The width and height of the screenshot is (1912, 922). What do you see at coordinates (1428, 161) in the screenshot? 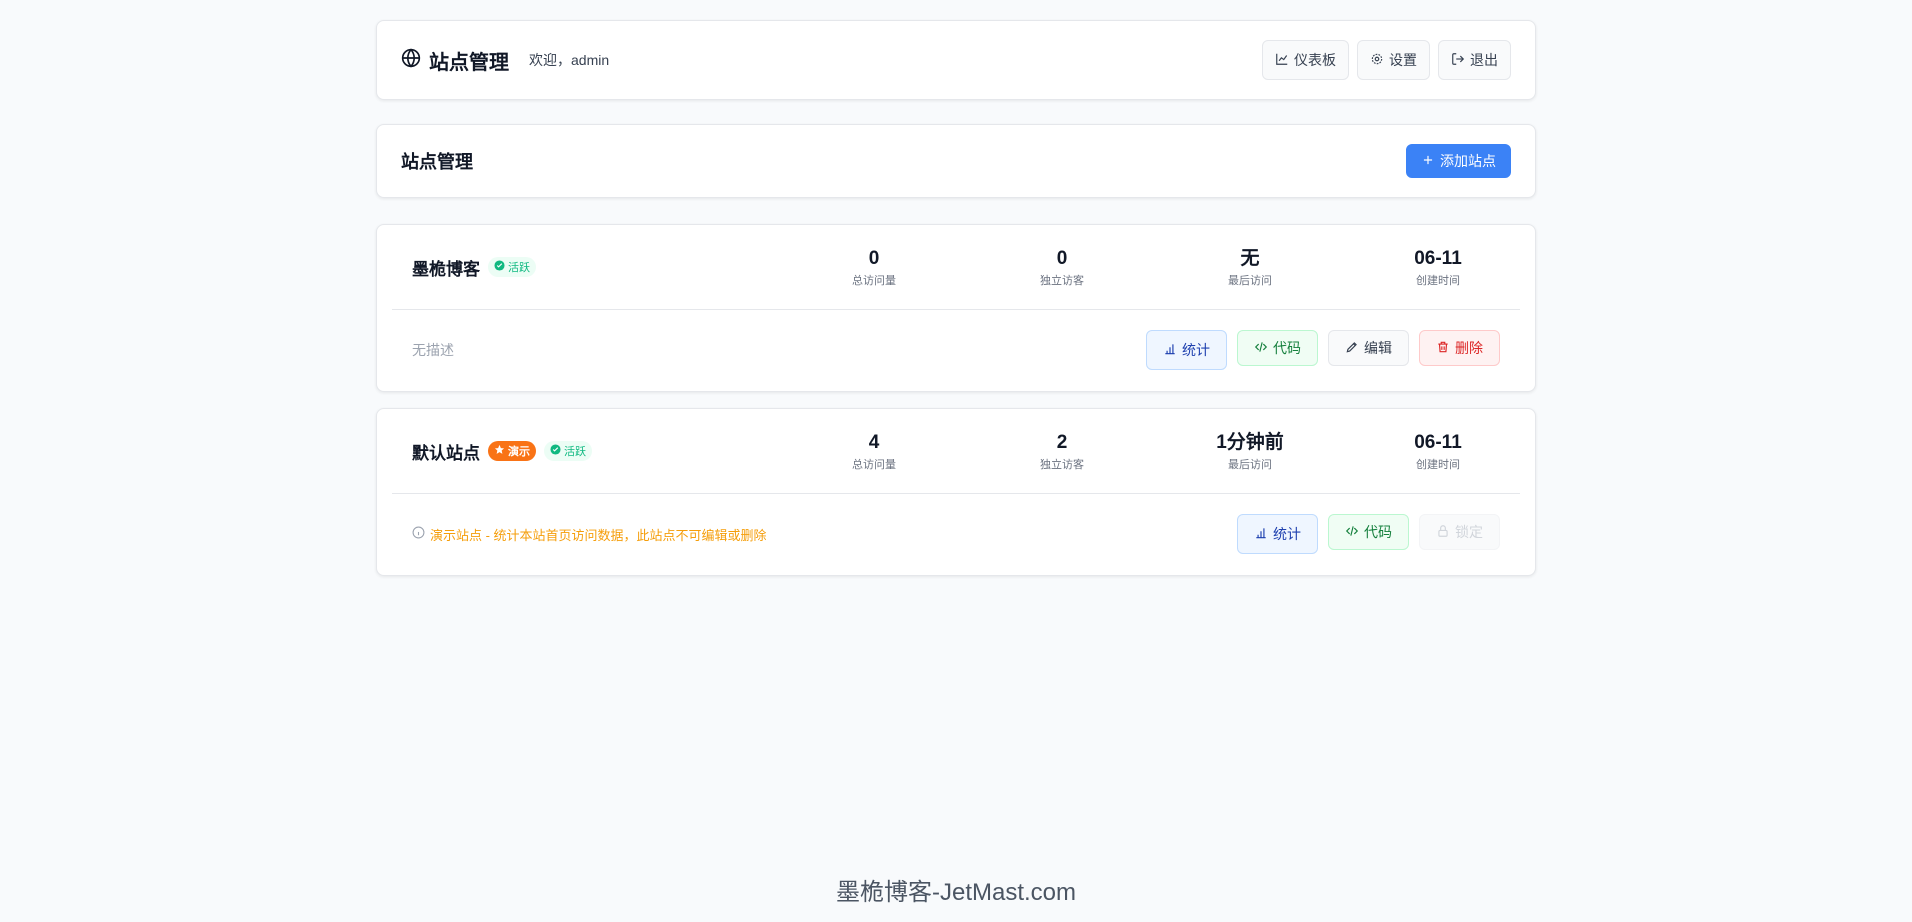
I see `plus-icon` at bounding box center [1428, 161].